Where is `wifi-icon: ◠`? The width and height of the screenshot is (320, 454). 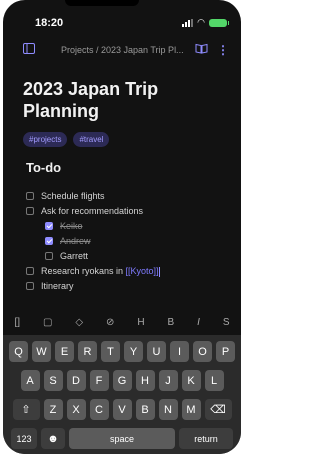
wifi-icon: ◠ is located at coordinates (201, 22).